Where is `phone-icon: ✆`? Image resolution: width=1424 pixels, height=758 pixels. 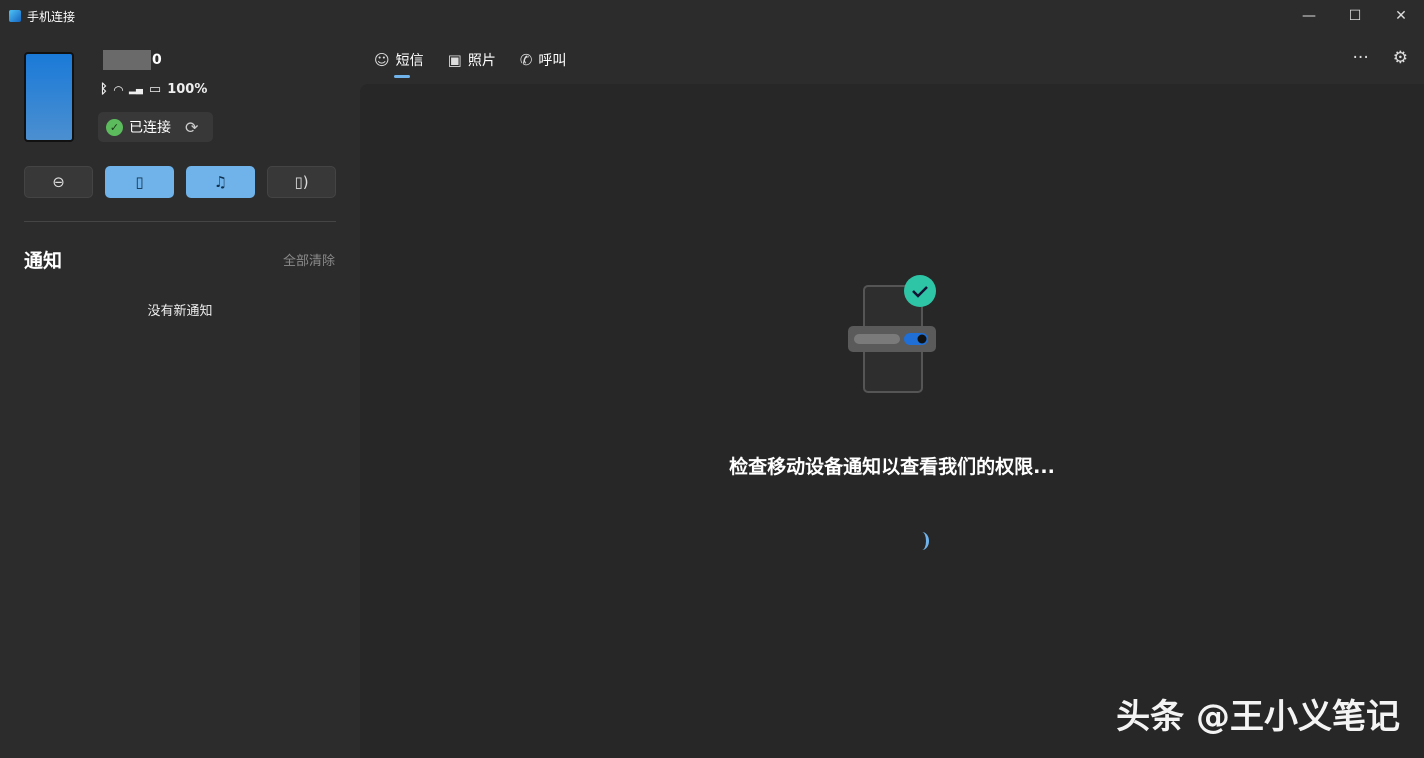 phone-icon: ✆ is located at coordinates (526, 60).